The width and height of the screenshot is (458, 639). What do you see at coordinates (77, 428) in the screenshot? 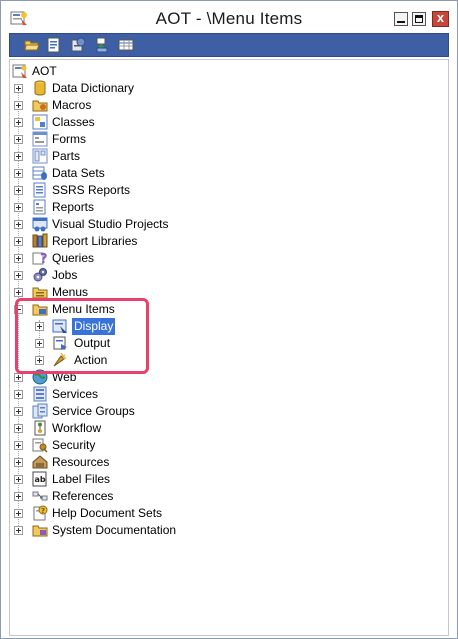
I see `tree-node-label: Workflow` at bounding box center [77, 428].